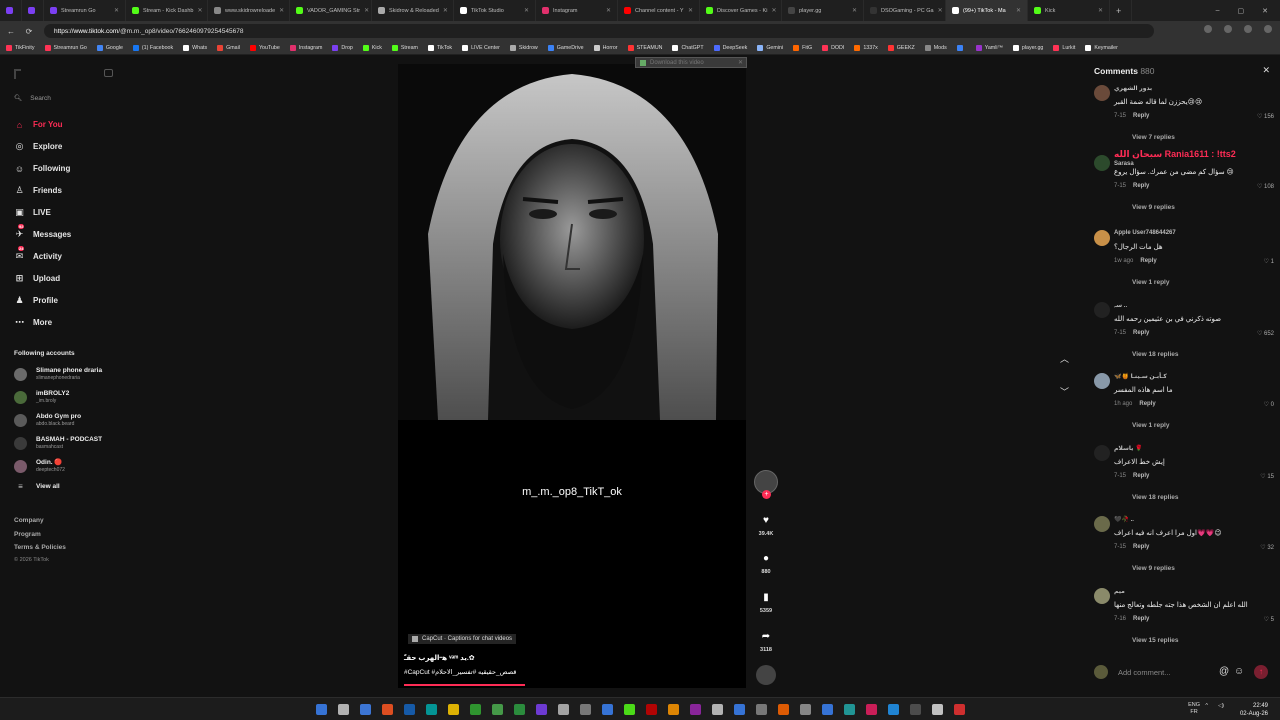  Describe the element at coordinates (195, 47) in the screenshot. I see `bookmark-item: Whats` at that location.